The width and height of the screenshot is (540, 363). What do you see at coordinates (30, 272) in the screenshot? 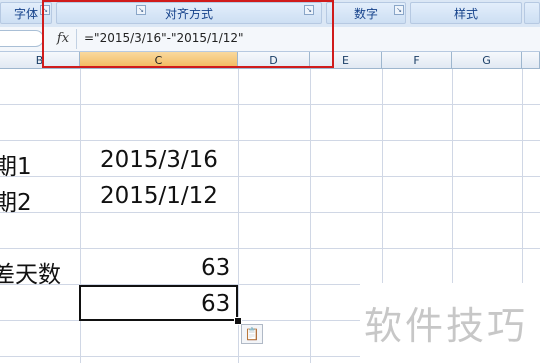
I see `cell-b-label-3: 差天数` at bounding box center [30, 272].